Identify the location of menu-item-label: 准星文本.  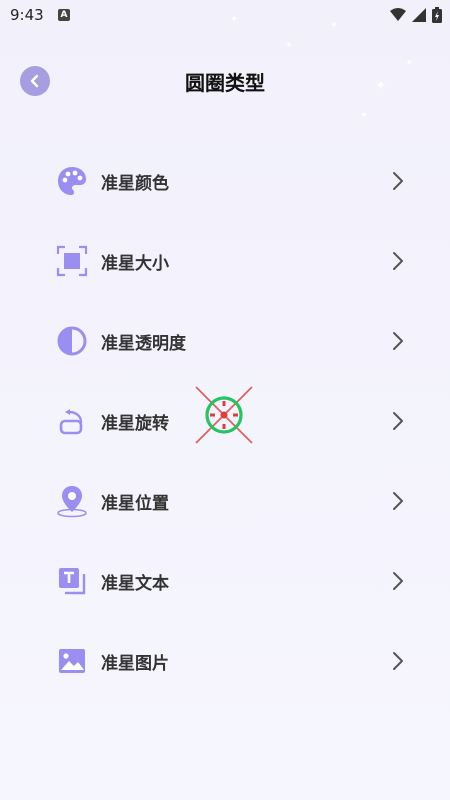
(135, 584).